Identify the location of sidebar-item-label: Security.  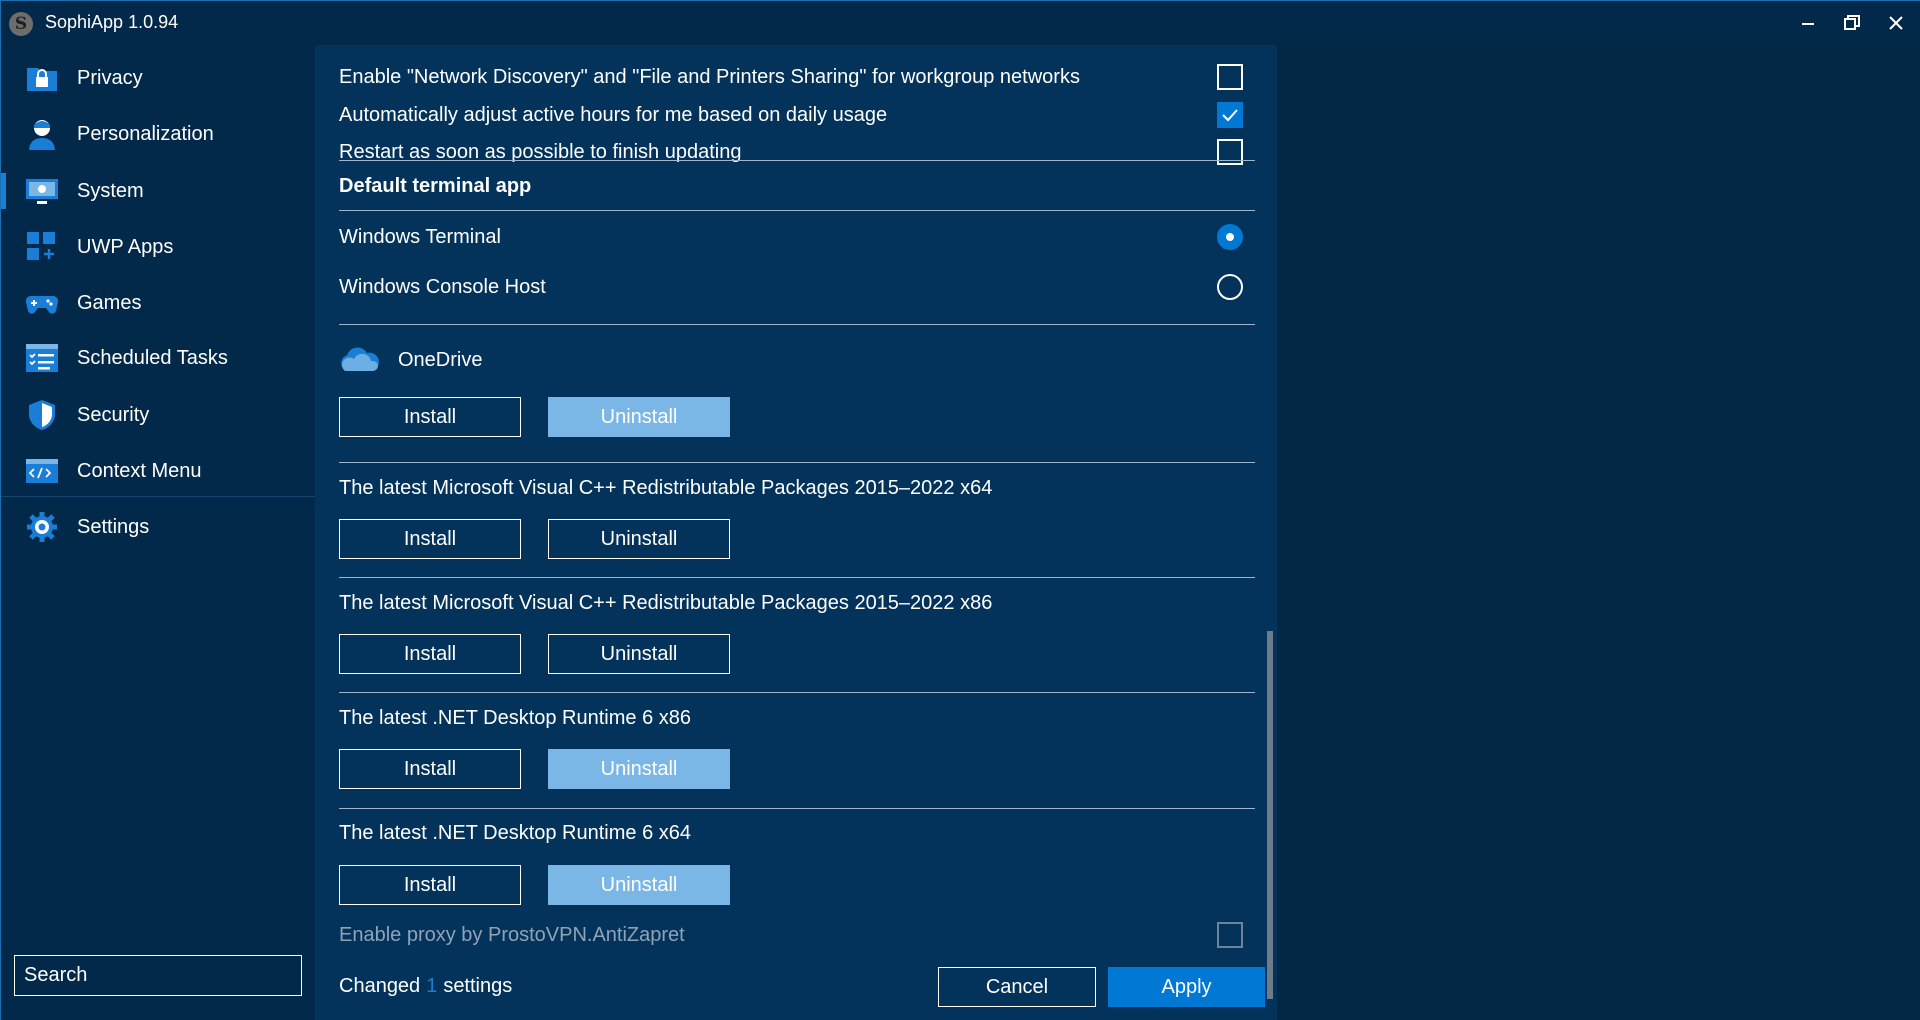
(113, 414).